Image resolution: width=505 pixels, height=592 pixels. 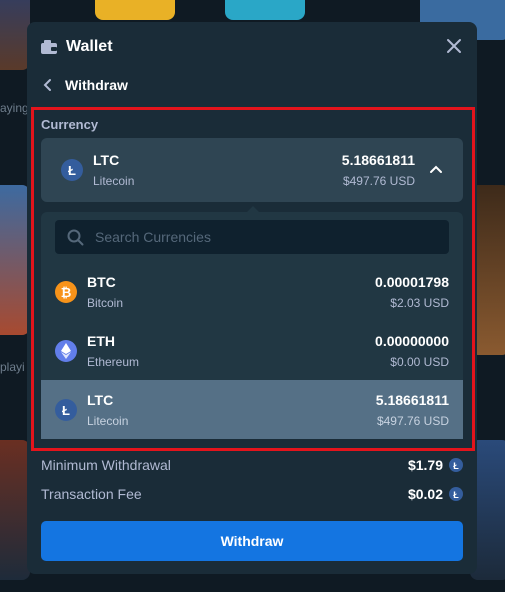 I want to click on option-name: Bitcoin, so click(x=105, y=302).